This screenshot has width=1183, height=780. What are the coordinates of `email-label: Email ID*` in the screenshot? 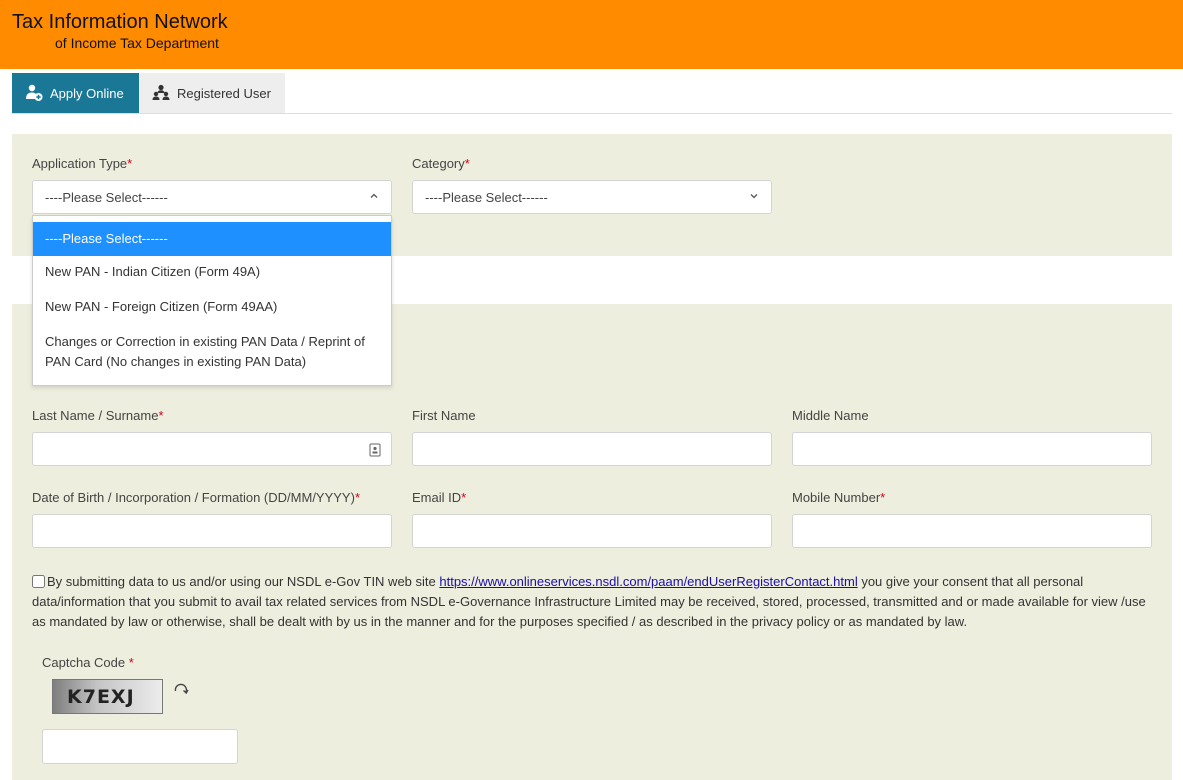 It's located at (439, 497).